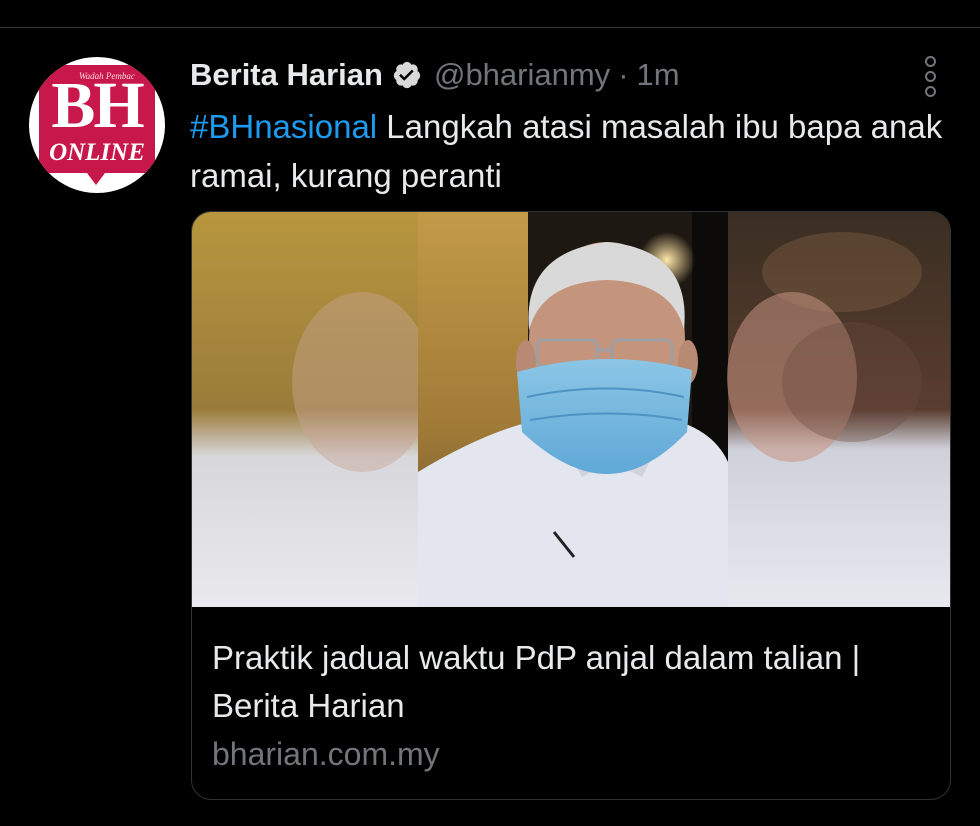  What do you see at coordinates (522, 75) in the screenshot?
I see `author-handle: @bharianmy` at bounding box center [522, 75].